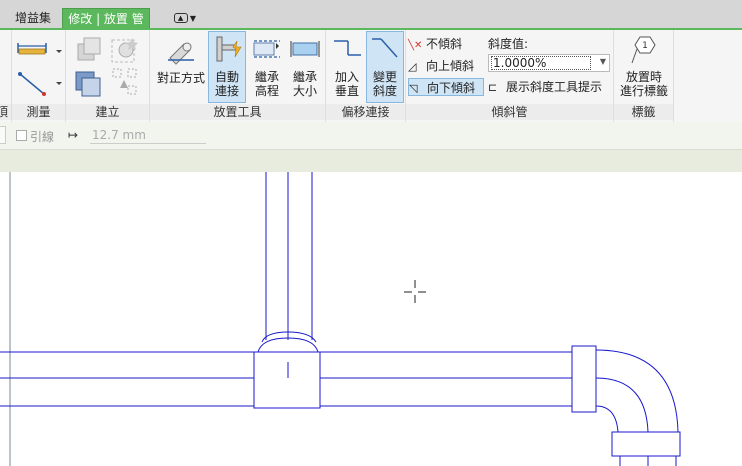 The width and height of the screenshot is (742, 466). Describe the element at coordinates (347, 48) in the screenshot. I see `add-vertical-icon` at that location.